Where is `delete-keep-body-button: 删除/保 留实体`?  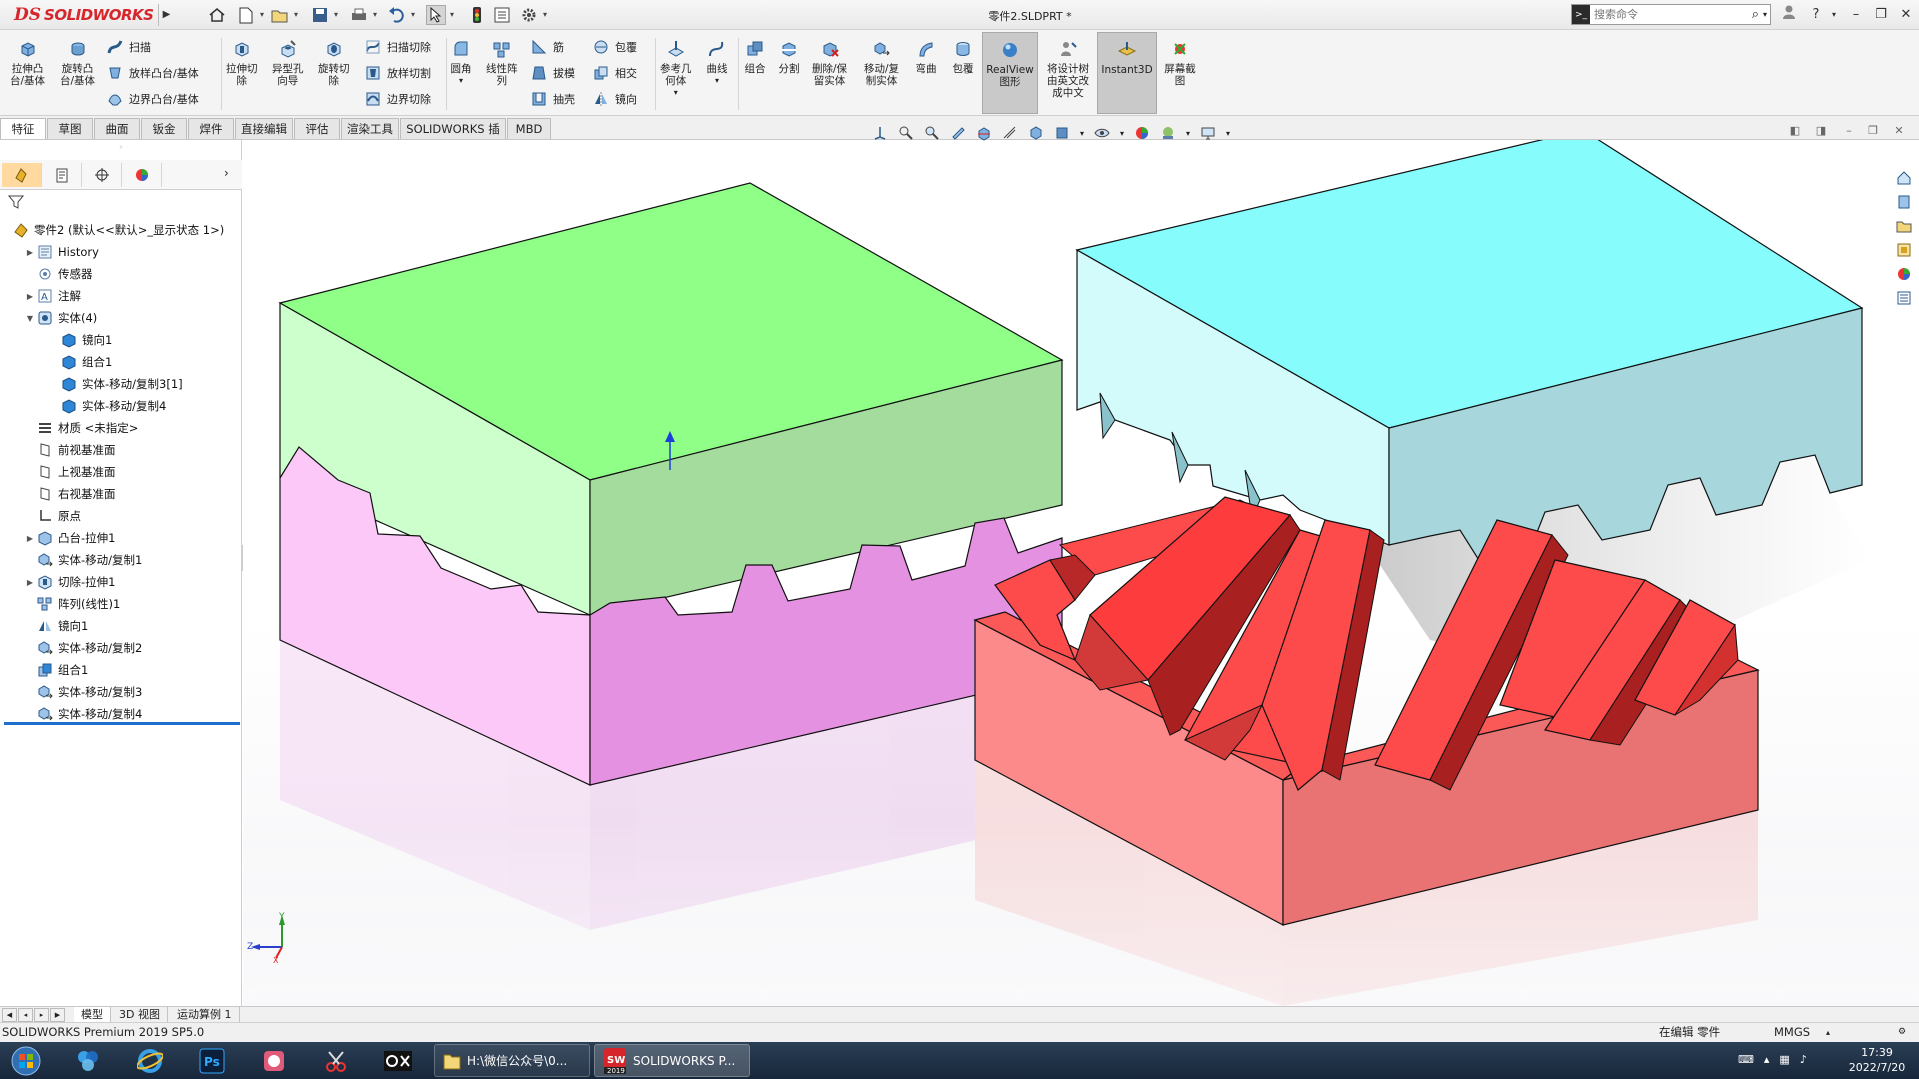
delete-keep-body-button: 删除/保 留实体 is located at coordinates (829, 62).